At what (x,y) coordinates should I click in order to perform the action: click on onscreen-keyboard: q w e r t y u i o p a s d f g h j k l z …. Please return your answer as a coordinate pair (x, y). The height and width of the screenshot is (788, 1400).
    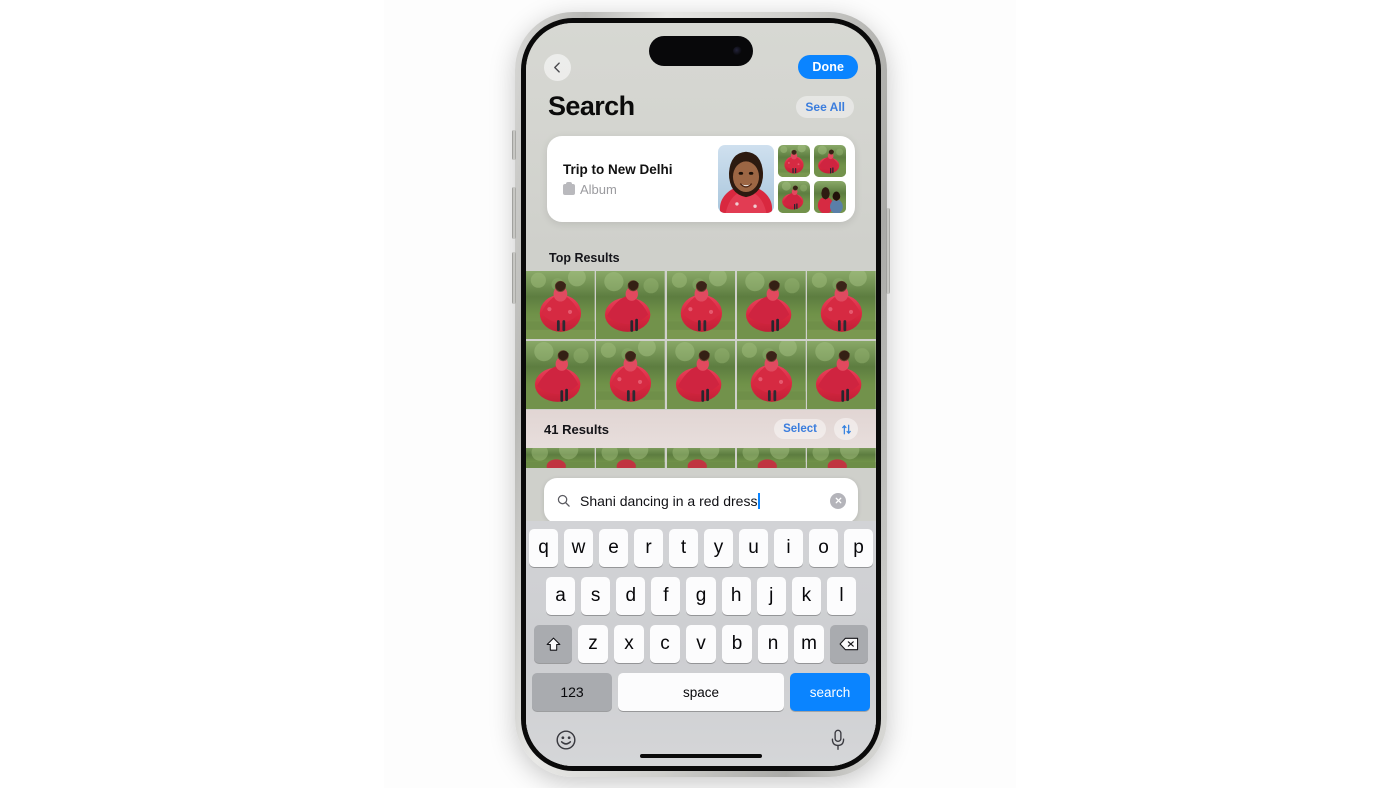
    Looking at the image, I should click on (701, 643).